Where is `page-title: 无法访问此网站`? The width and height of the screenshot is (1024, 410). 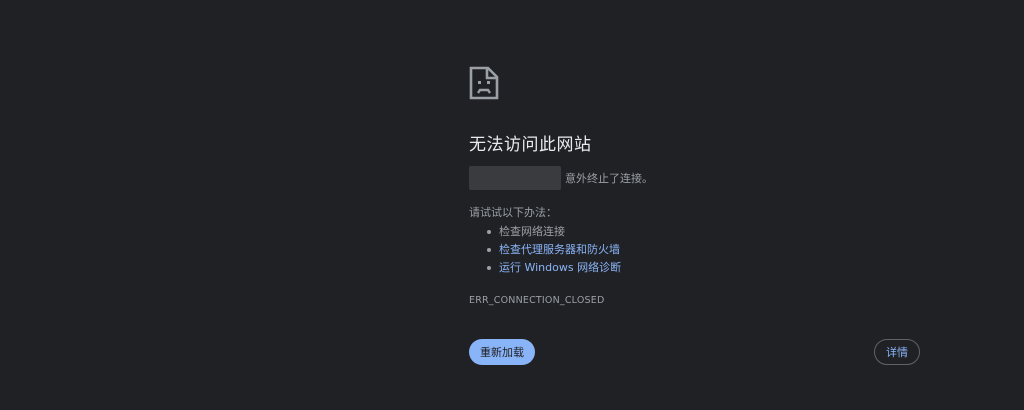 page-title: 无法访问此网站 is located at coordinates (530, 145).